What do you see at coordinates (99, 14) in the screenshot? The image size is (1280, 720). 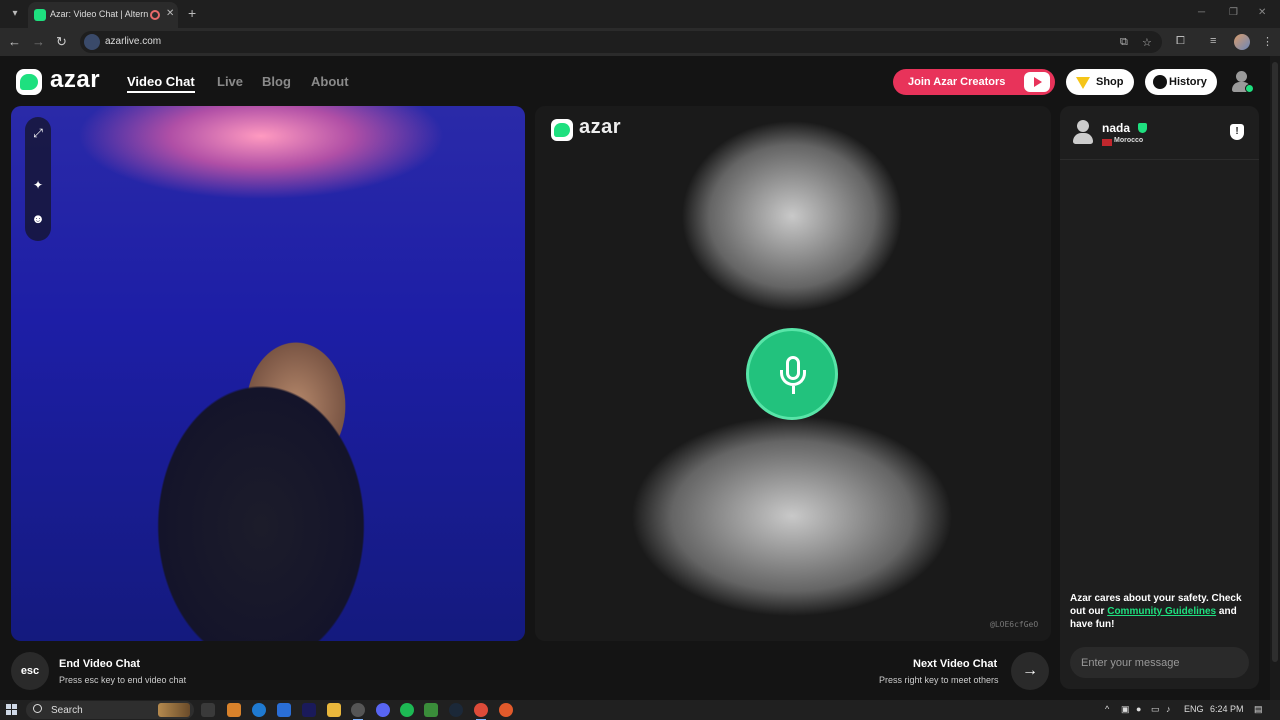 I see `tab-title: Azar: Video Chat | Alternati` at bounding box center [99, 14].